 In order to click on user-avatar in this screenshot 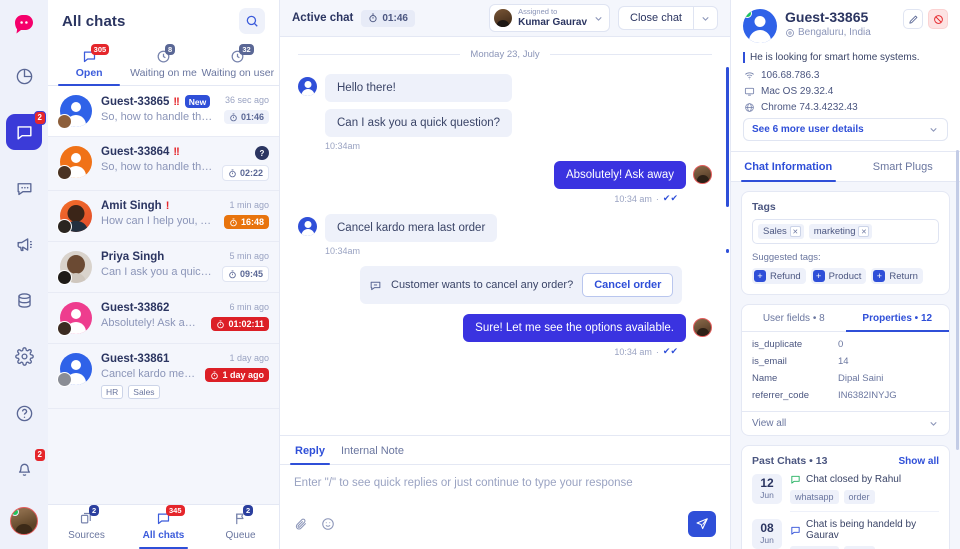, I will do `click(24, 521)`.